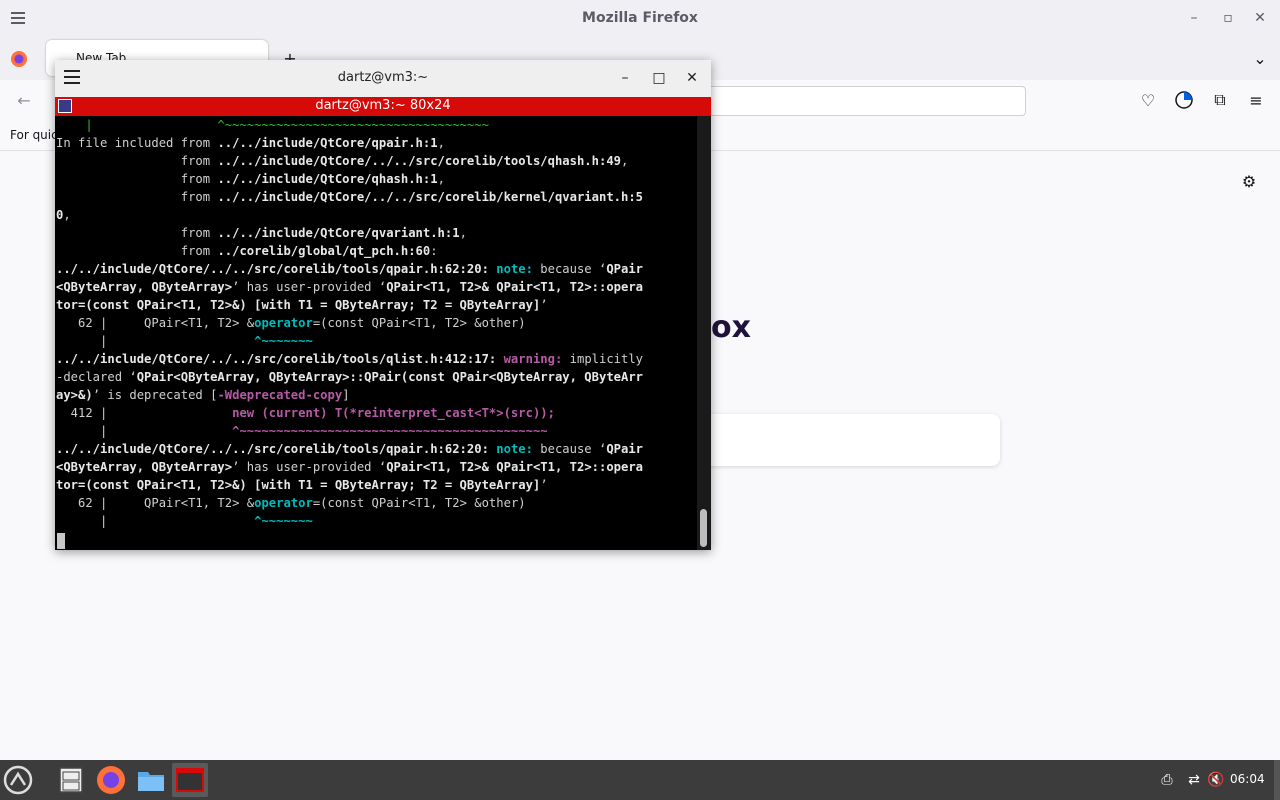 The height and width of the screenshot is (800, 1280). I want to click on gear-icon: ⚙, so click(1249, 181).